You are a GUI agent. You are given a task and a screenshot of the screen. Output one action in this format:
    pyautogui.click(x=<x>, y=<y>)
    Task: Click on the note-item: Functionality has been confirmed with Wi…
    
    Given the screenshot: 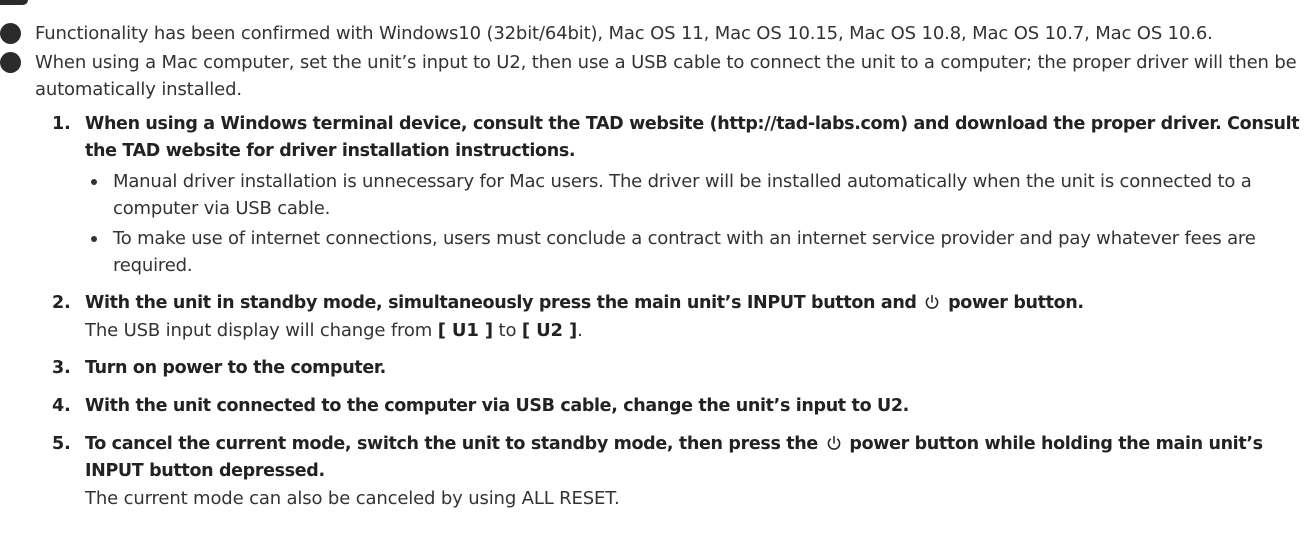 What is the action you would take?
    pyautogui.click(x=653, y=33)
    